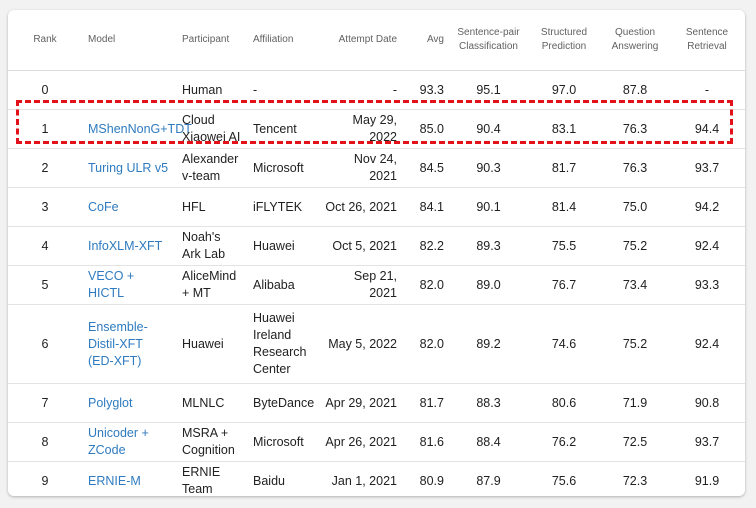 This screenshot has height=508, width=756. I want to click on header-avg: Avg, so click(426, 40).